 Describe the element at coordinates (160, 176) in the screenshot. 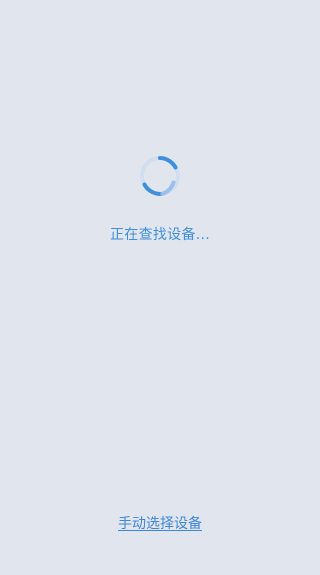

I see `loading-spinner-icon` at that location.